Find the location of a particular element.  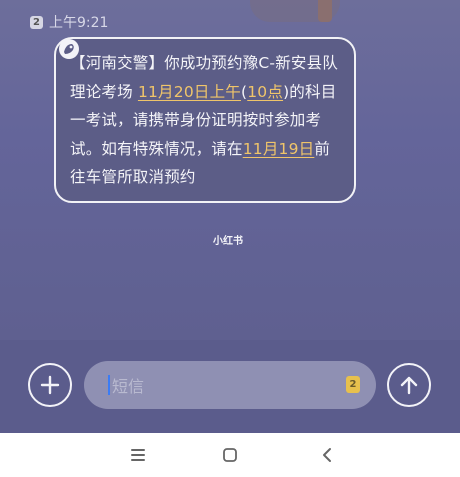

arrow-up-icon is located at coordinates (409, 385).